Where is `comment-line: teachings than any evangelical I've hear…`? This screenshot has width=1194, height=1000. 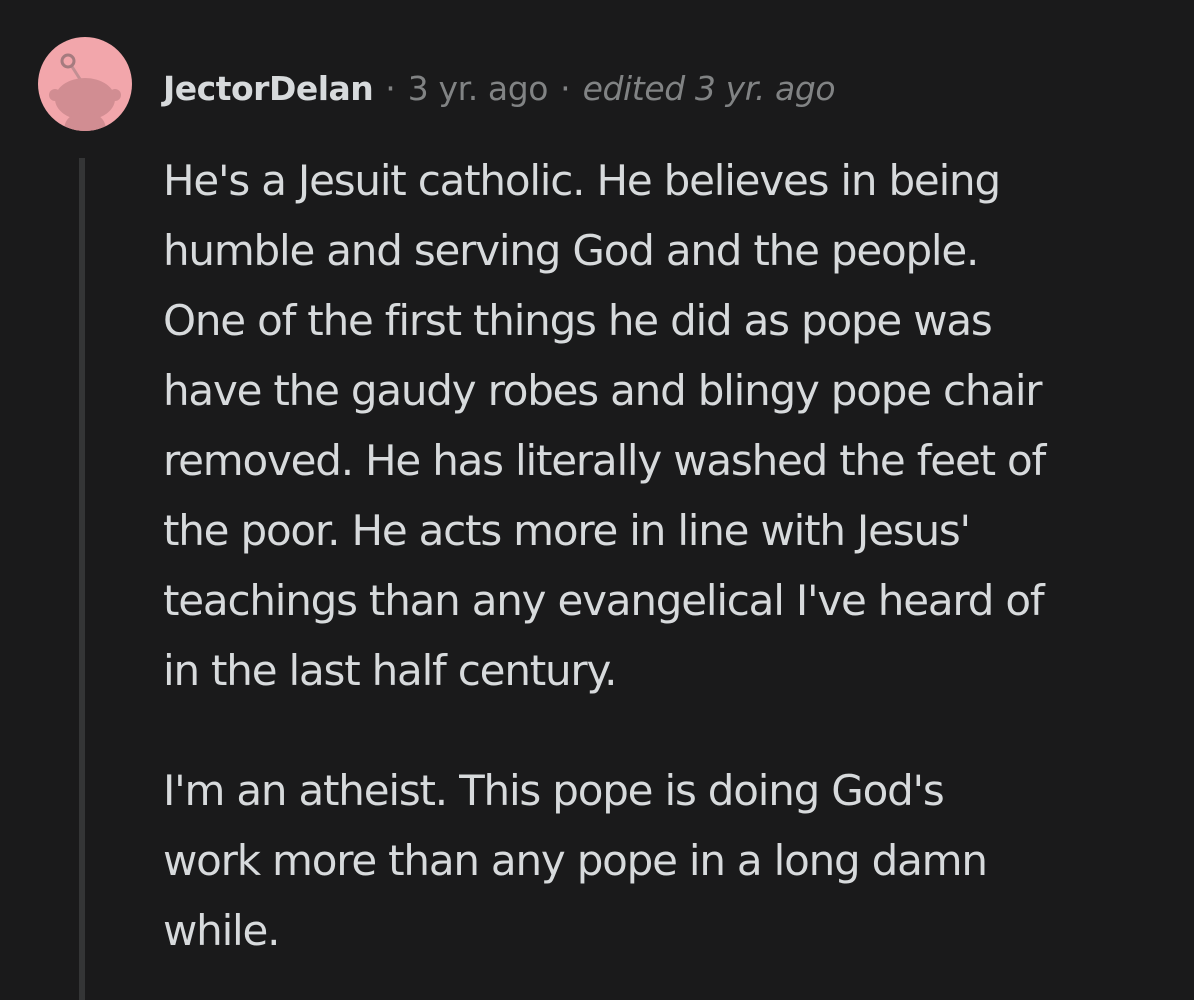
comment-line: teachings than any evangelical I've hear… is located at coordinates (604, 600).